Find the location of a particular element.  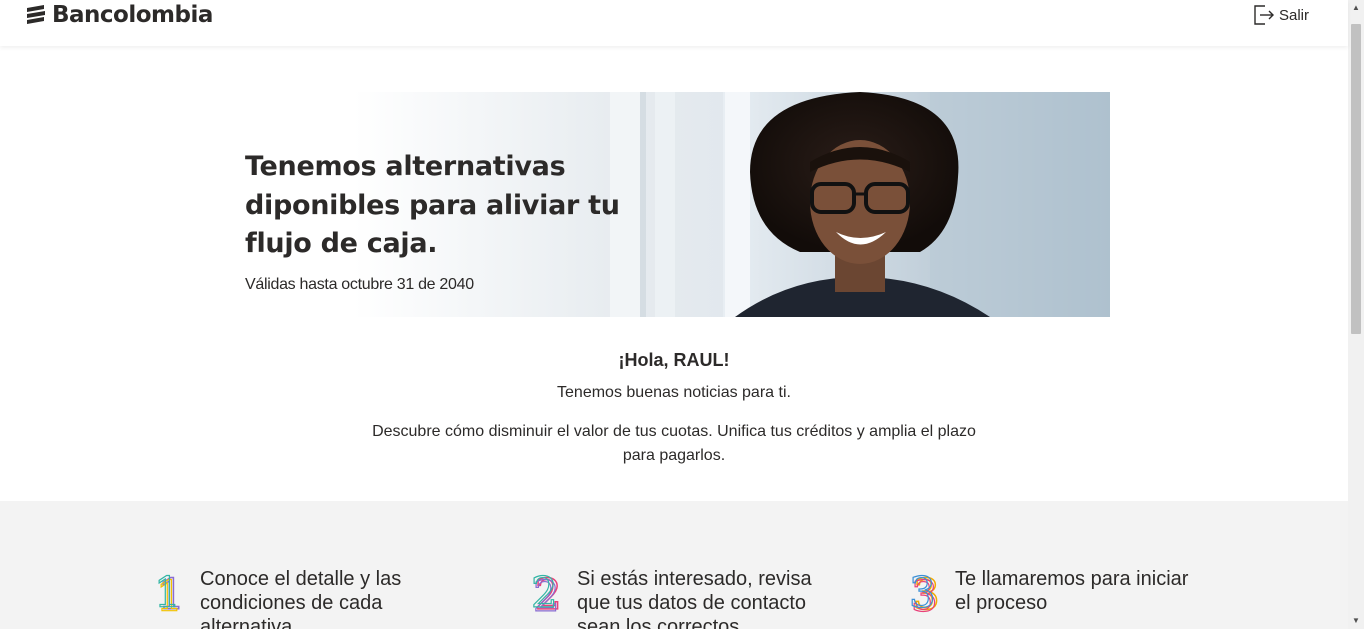

scroll-up-arrow-icon: ▲ is located at coordinates (1356, 8).